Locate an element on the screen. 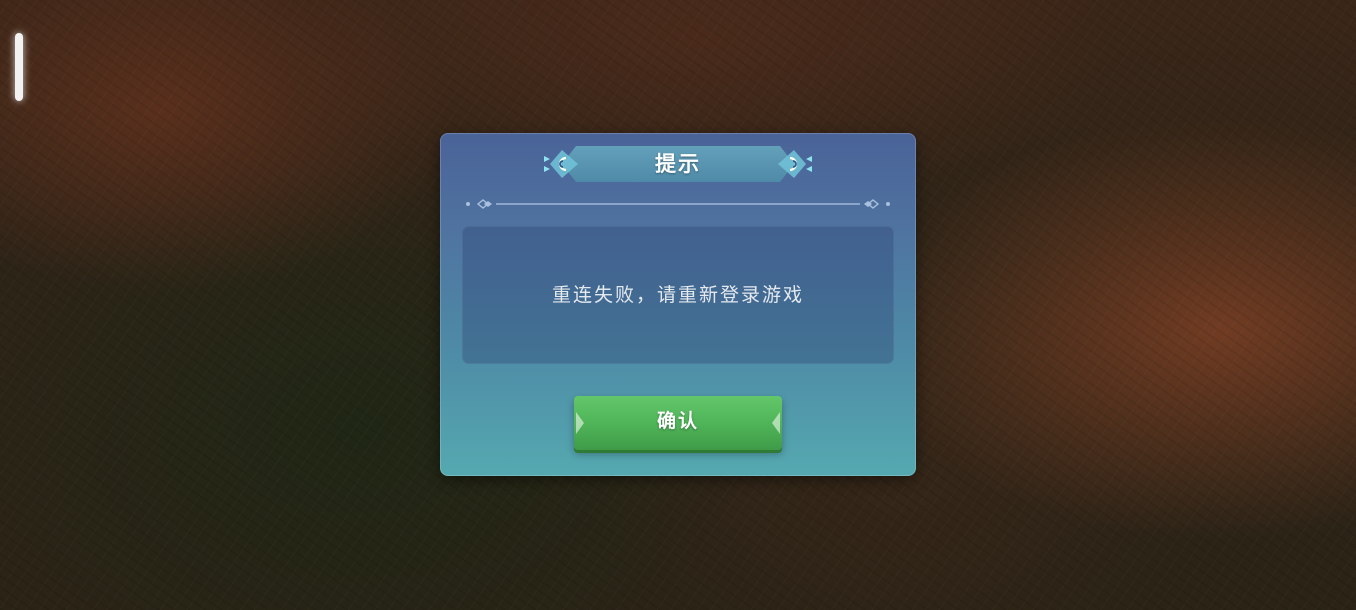 The image size is (1356, 610). reconnect-failed-message: 重连失败，请重新登录游戏 is located at coordinates (677, 295).